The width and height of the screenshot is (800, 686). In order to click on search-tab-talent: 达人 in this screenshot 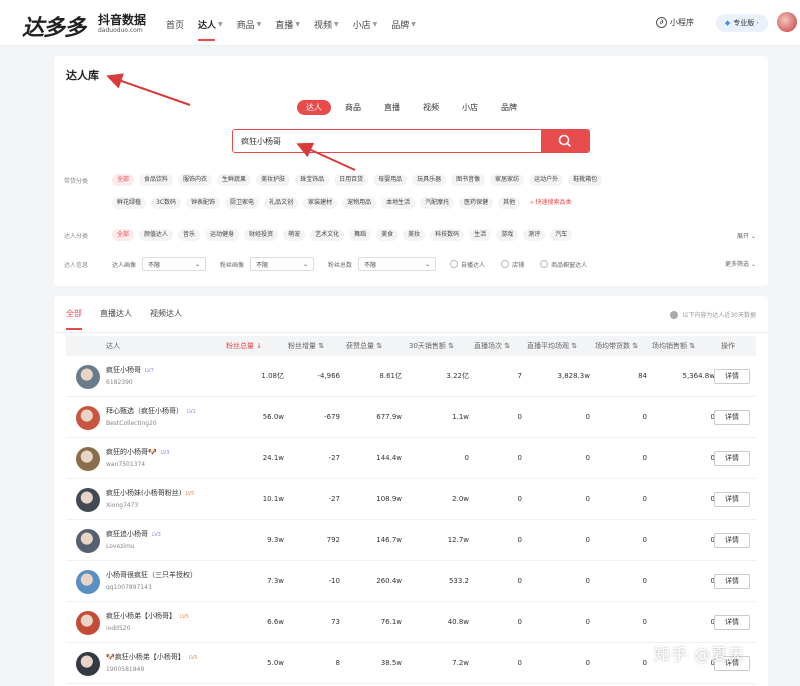, I will do `click(314, 107)`.